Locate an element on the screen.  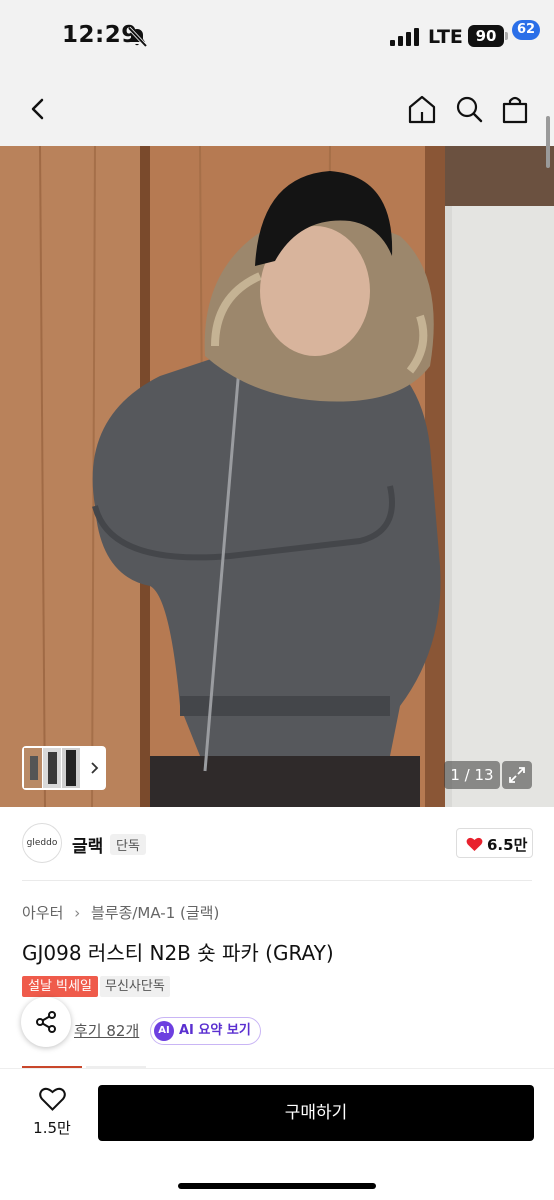
image-counter: 1 / 13 is located at coordinates (472, 775).